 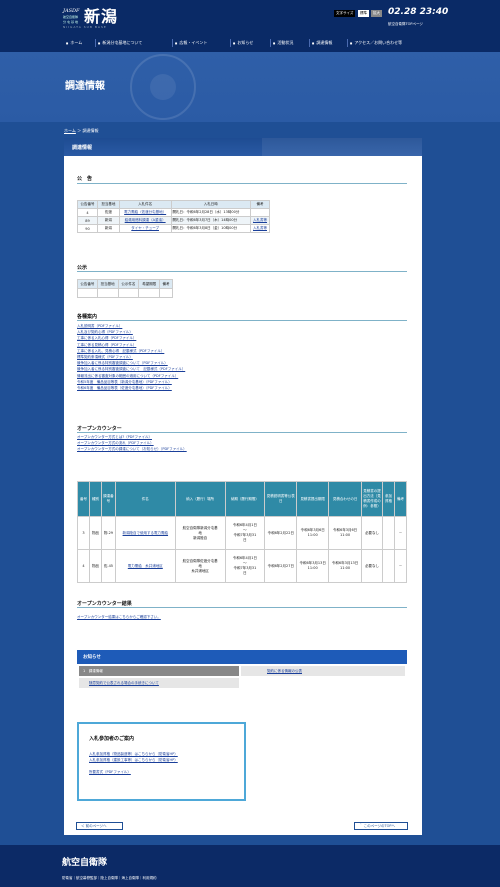 What do you see at coordinates (71, 17) in the screenshot?
I see `logo-sub: 航空自衛隊` at bounding box center [71, 17].